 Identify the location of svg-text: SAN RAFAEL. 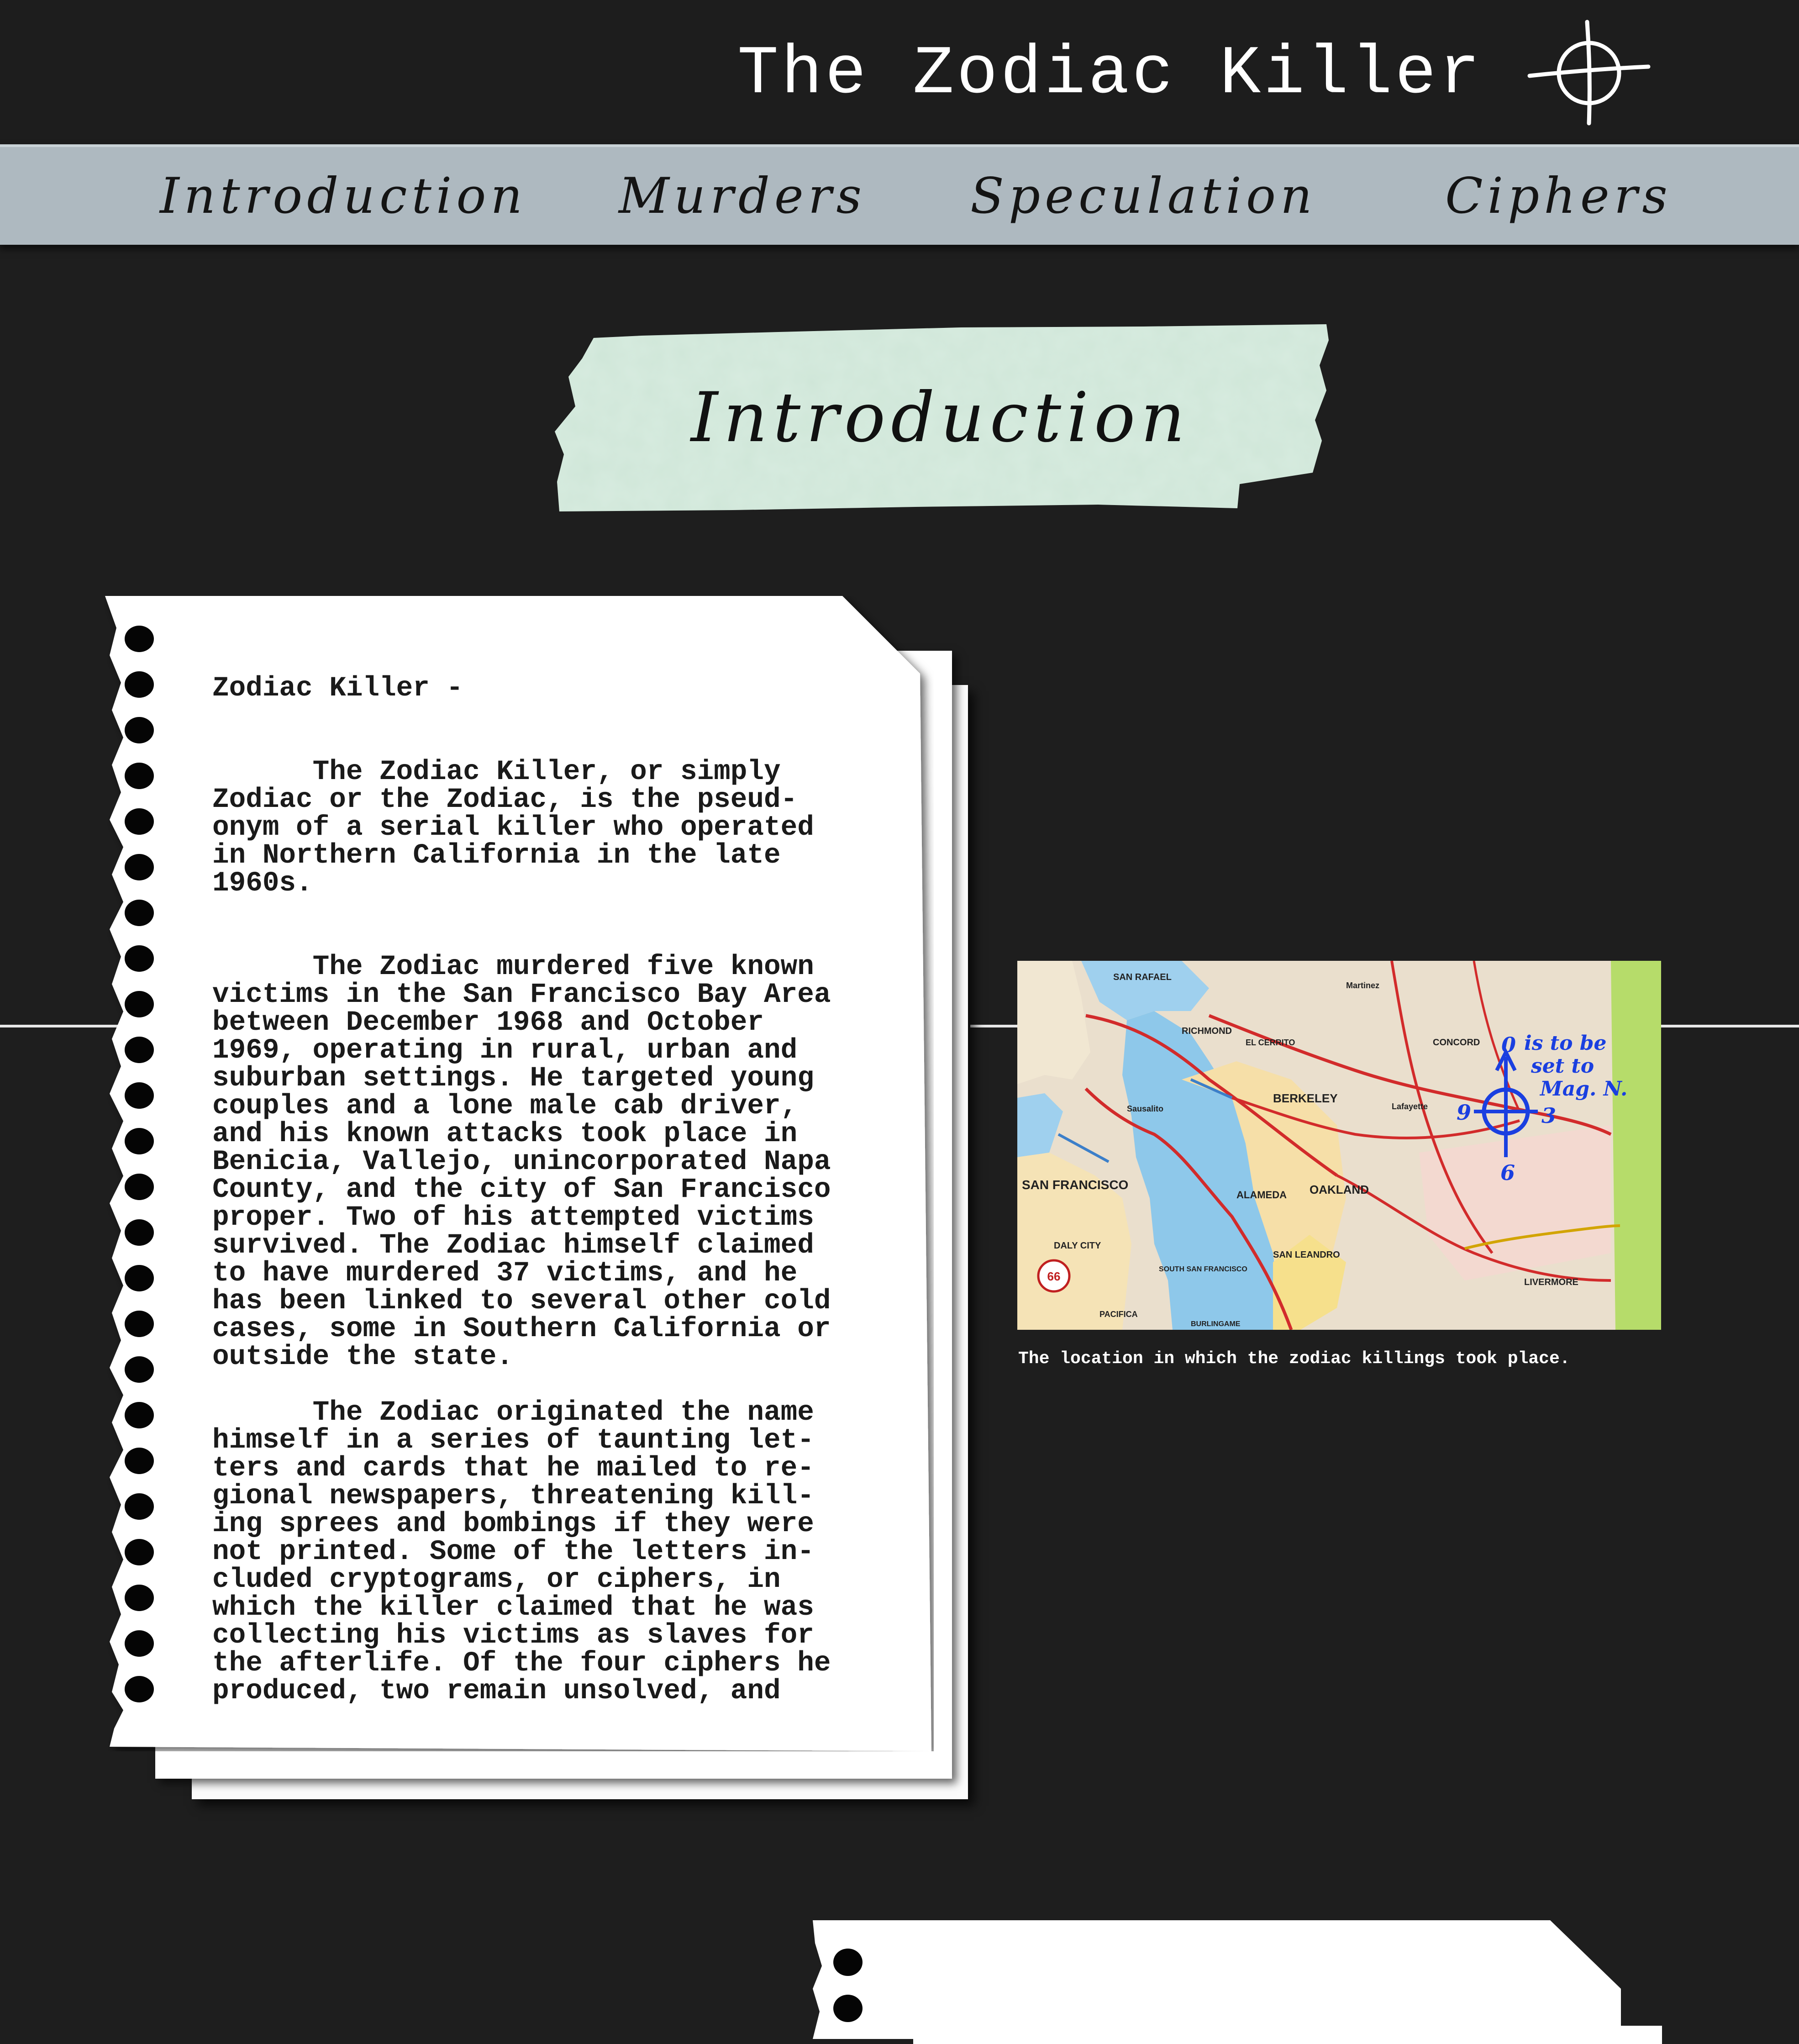
(1142, 977).